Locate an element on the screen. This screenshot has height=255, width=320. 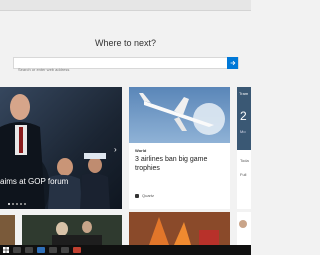
airplane-photo is located at coordinates (179, 115).